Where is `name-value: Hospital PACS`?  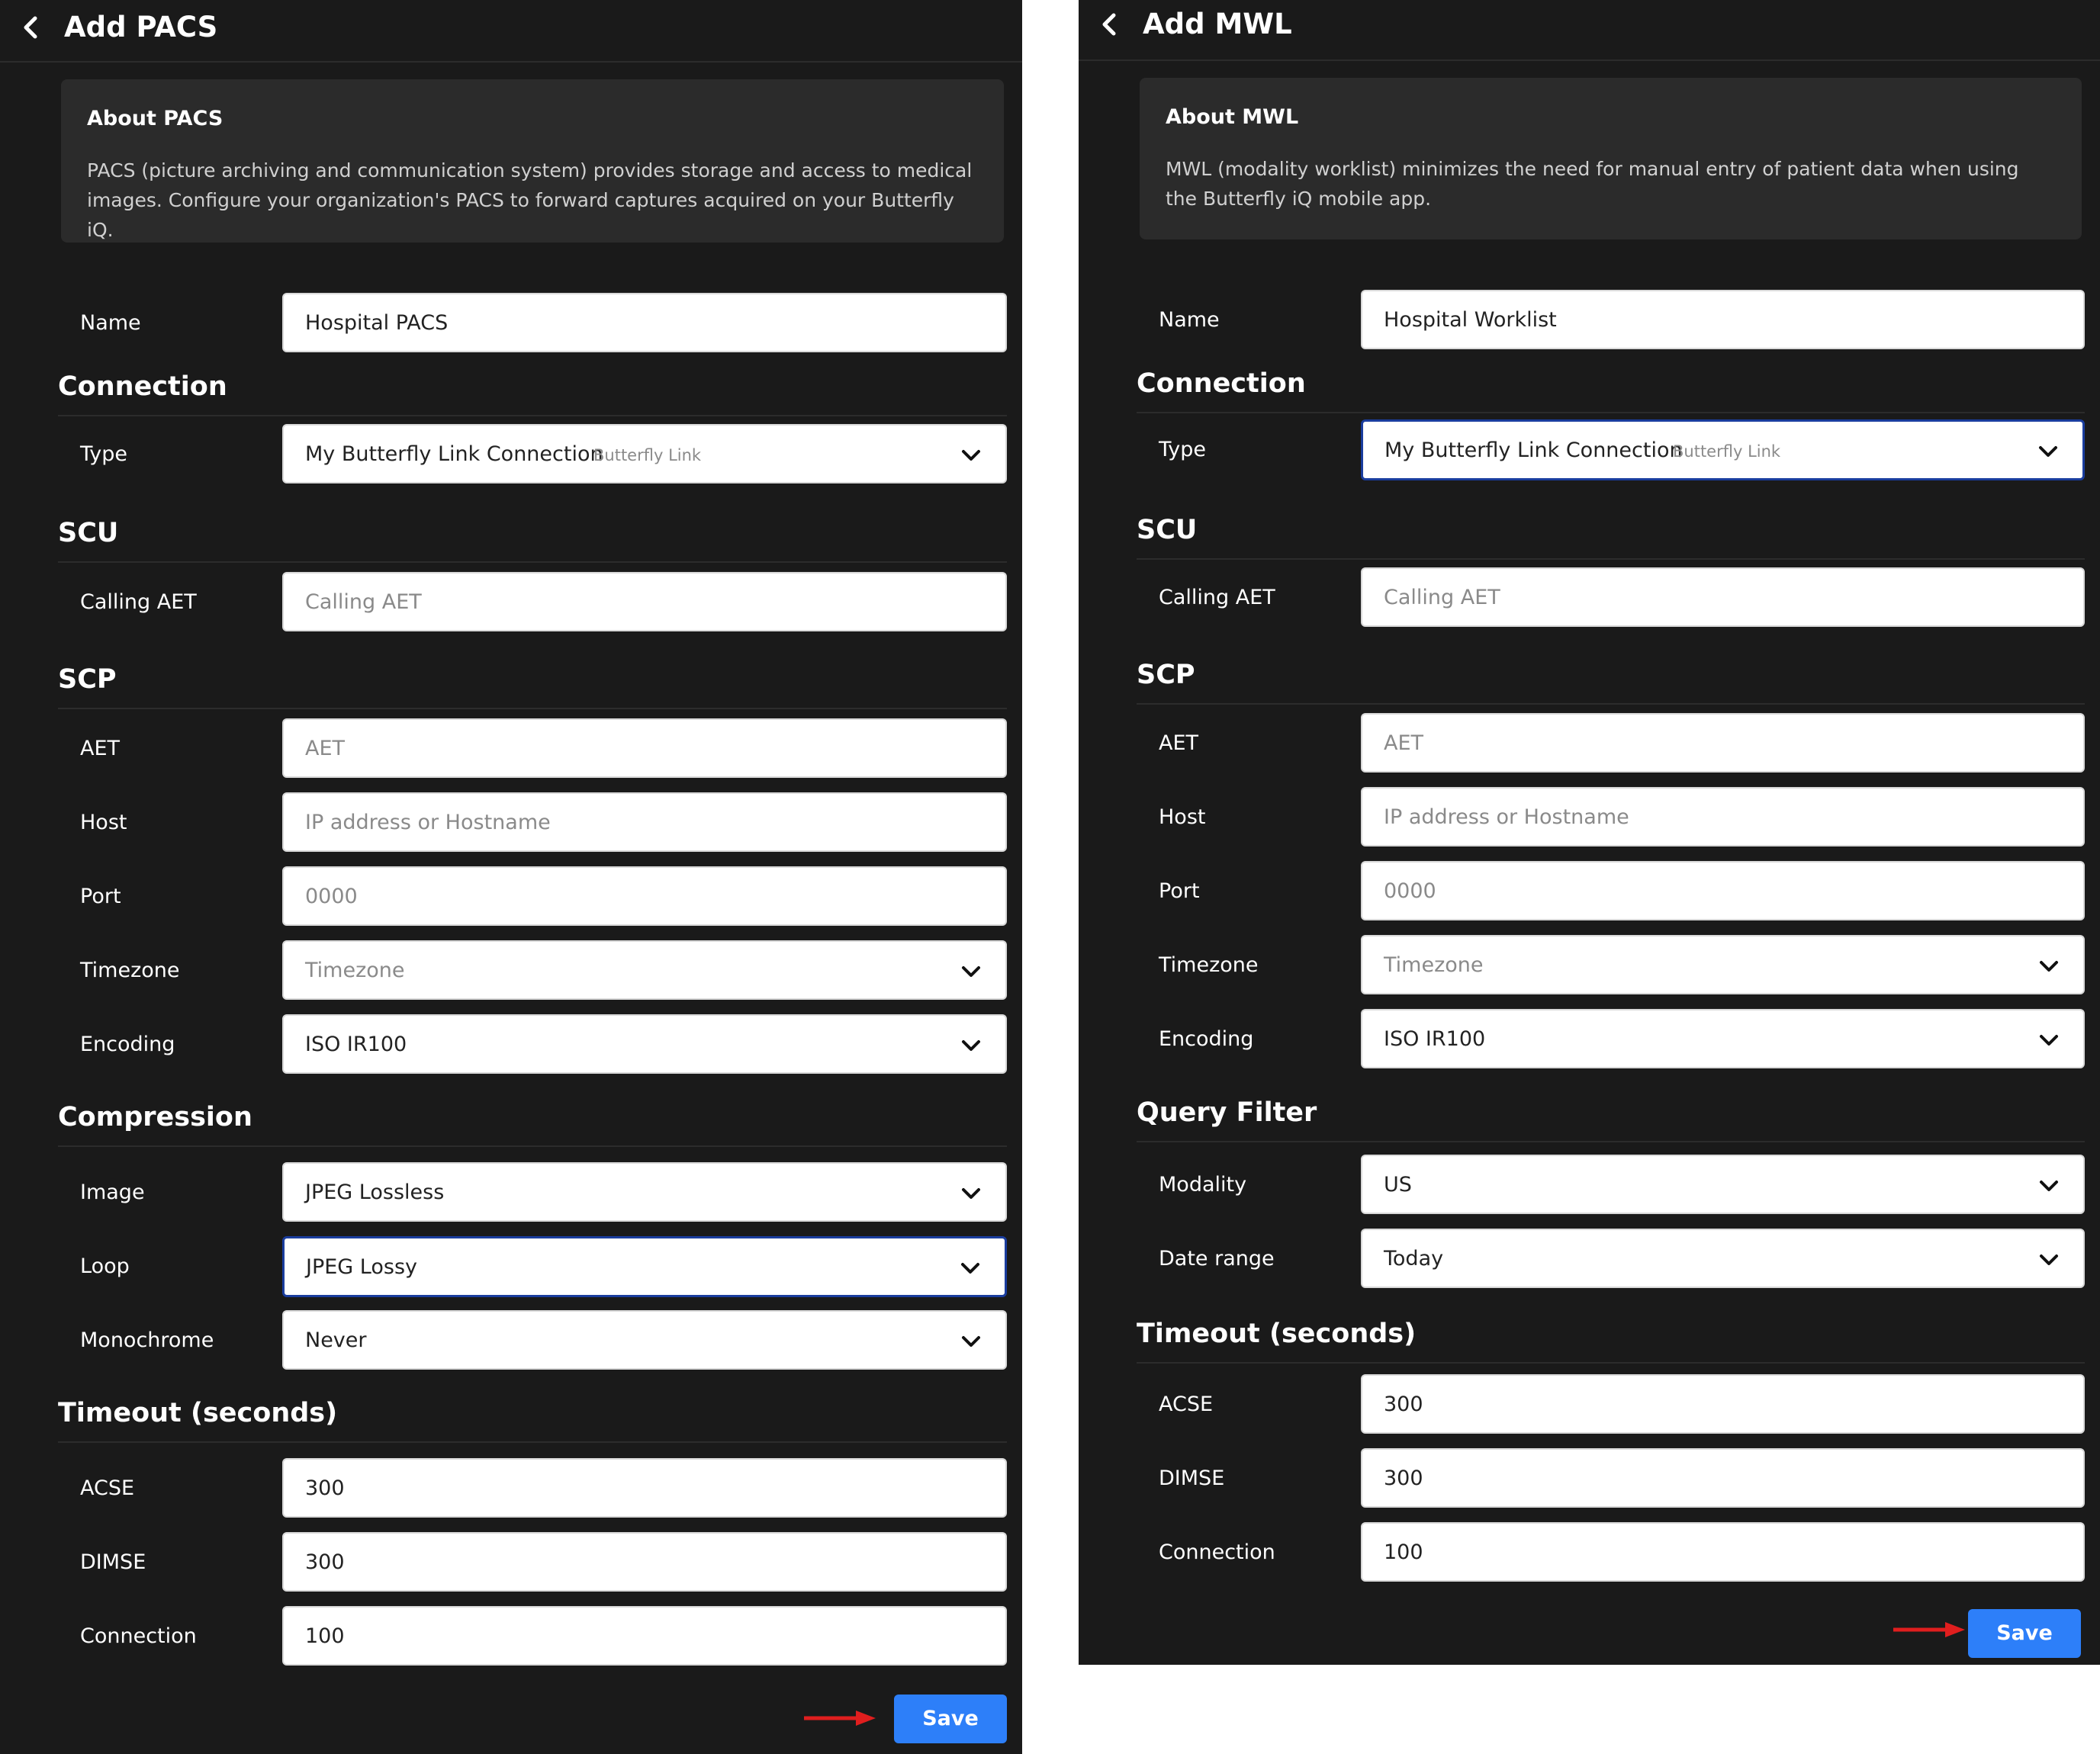 name-value: Hospital PACS is located at coordinates (377, 323).